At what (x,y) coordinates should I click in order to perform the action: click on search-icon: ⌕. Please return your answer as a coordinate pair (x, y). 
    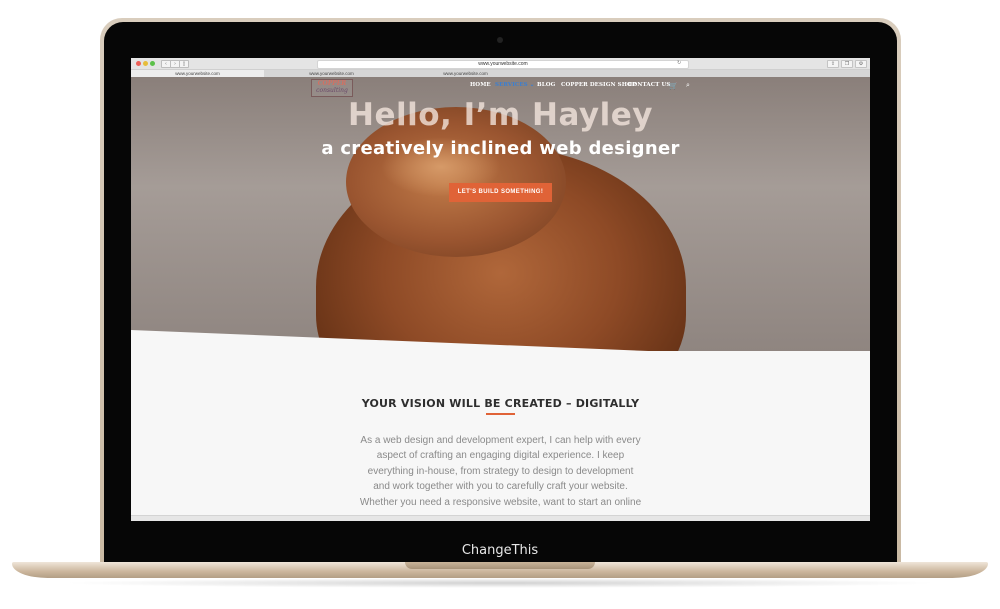
    Looking at the image, I should click on (688, 86).